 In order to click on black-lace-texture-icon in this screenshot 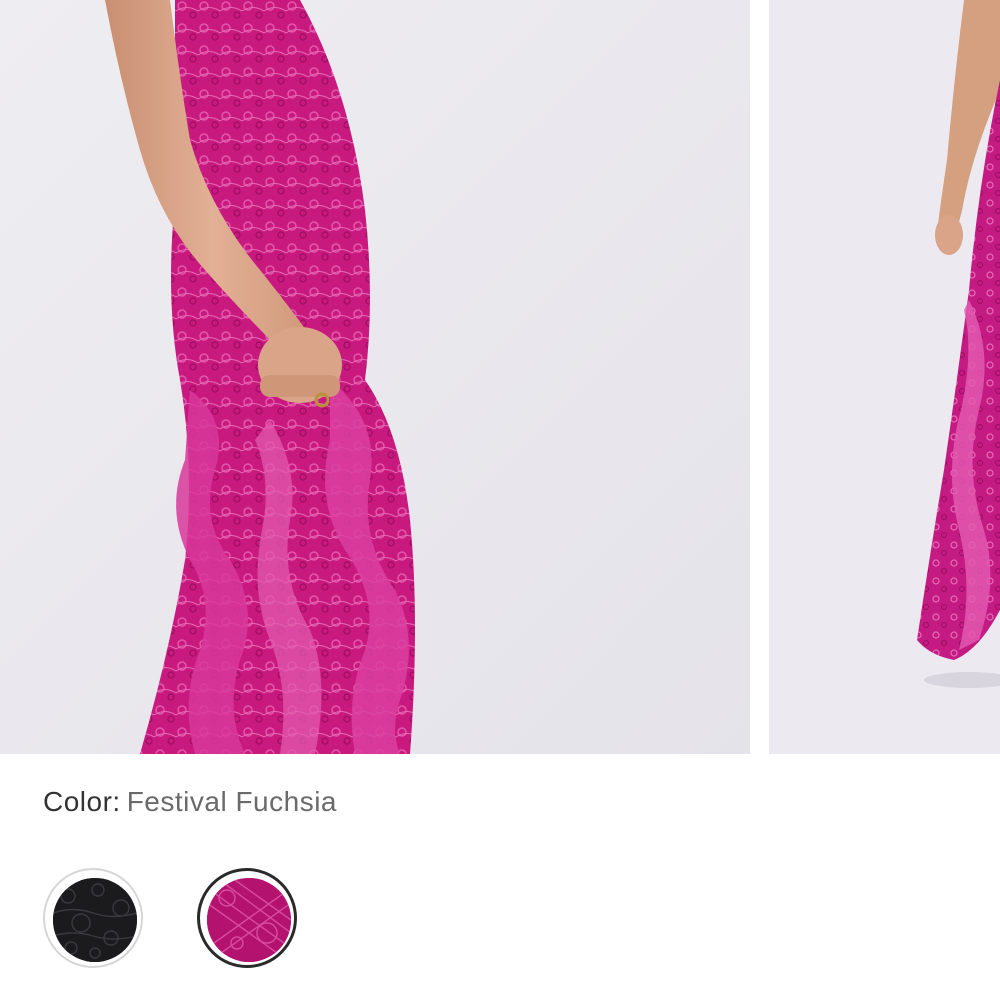, I will do `click(95, 920)`.